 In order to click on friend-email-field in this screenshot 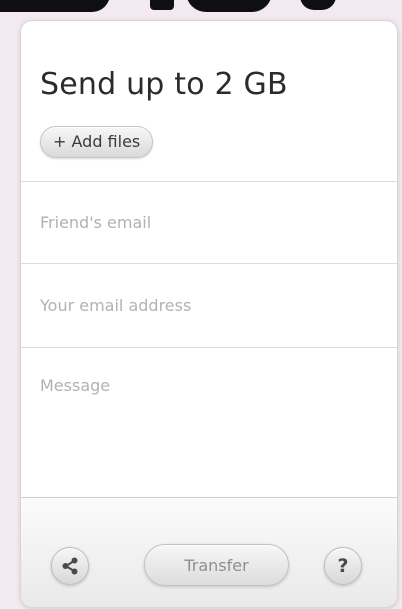, I will do `click(209, 222)`.